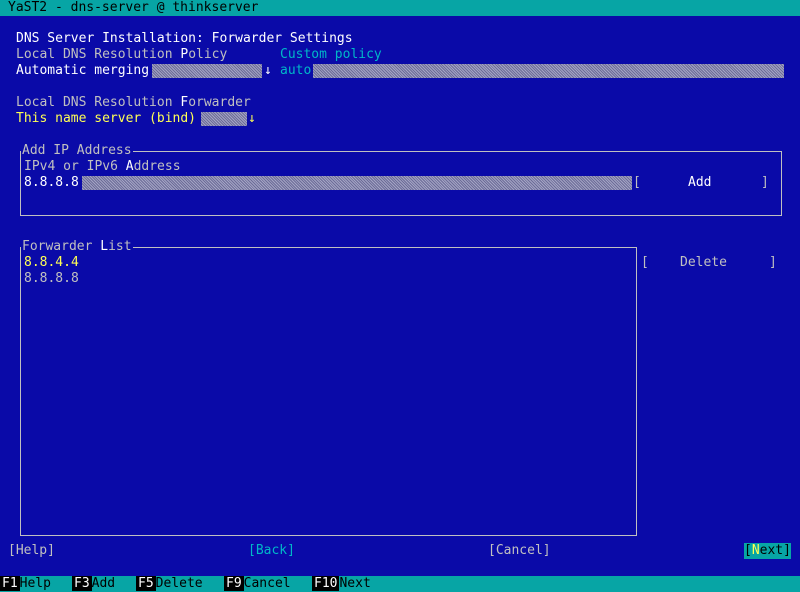 The image size is (800, 592). I want to click on ip-address-label: IPv4 or IPv6 Address, so click(102, 166).